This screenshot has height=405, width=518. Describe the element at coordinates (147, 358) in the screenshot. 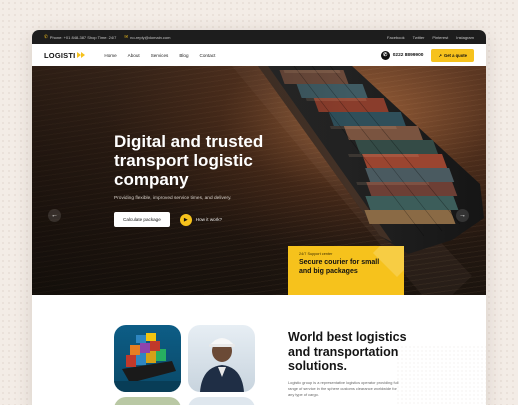

I see `container-ship-photo` at that location.